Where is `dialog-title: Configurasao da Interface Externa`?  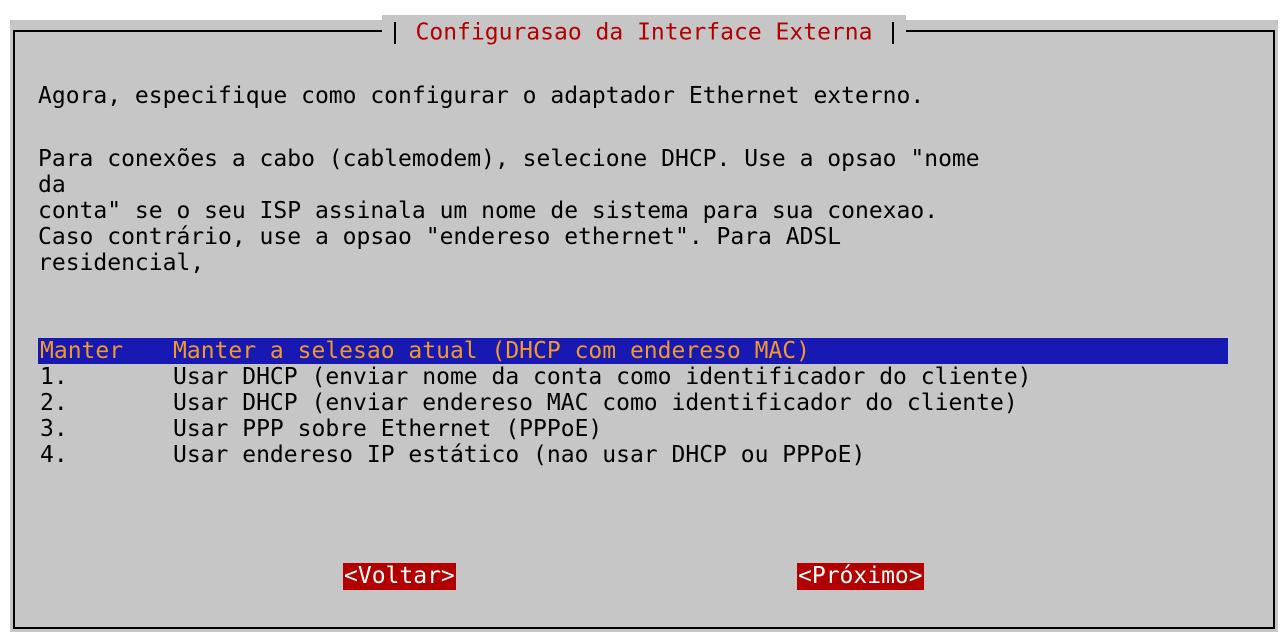 dialog-title: Configurasao da Interface Externa is located at coordinates (644, 32).